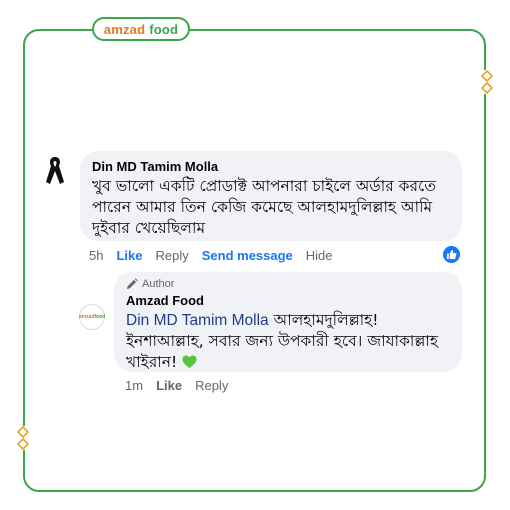  Describe the element at coordinates (158, 284) in the screenshot. I see `author-badge-label: Author` at that location.